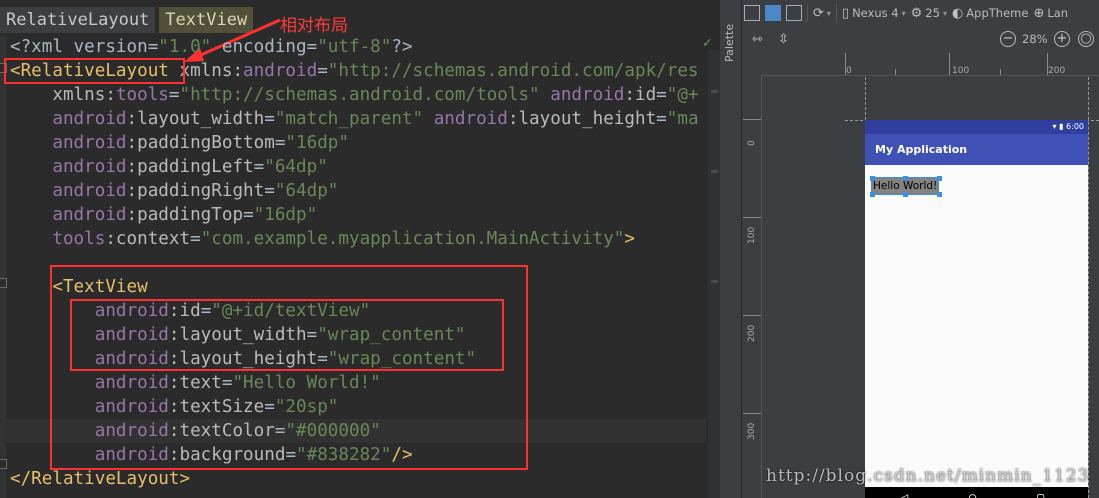 This screenshot has width=1099, height=498. Describe the element at coordinates (752, 287) in the screenshot. I see `ruler-vertical: 0 100 200 300` at that location.